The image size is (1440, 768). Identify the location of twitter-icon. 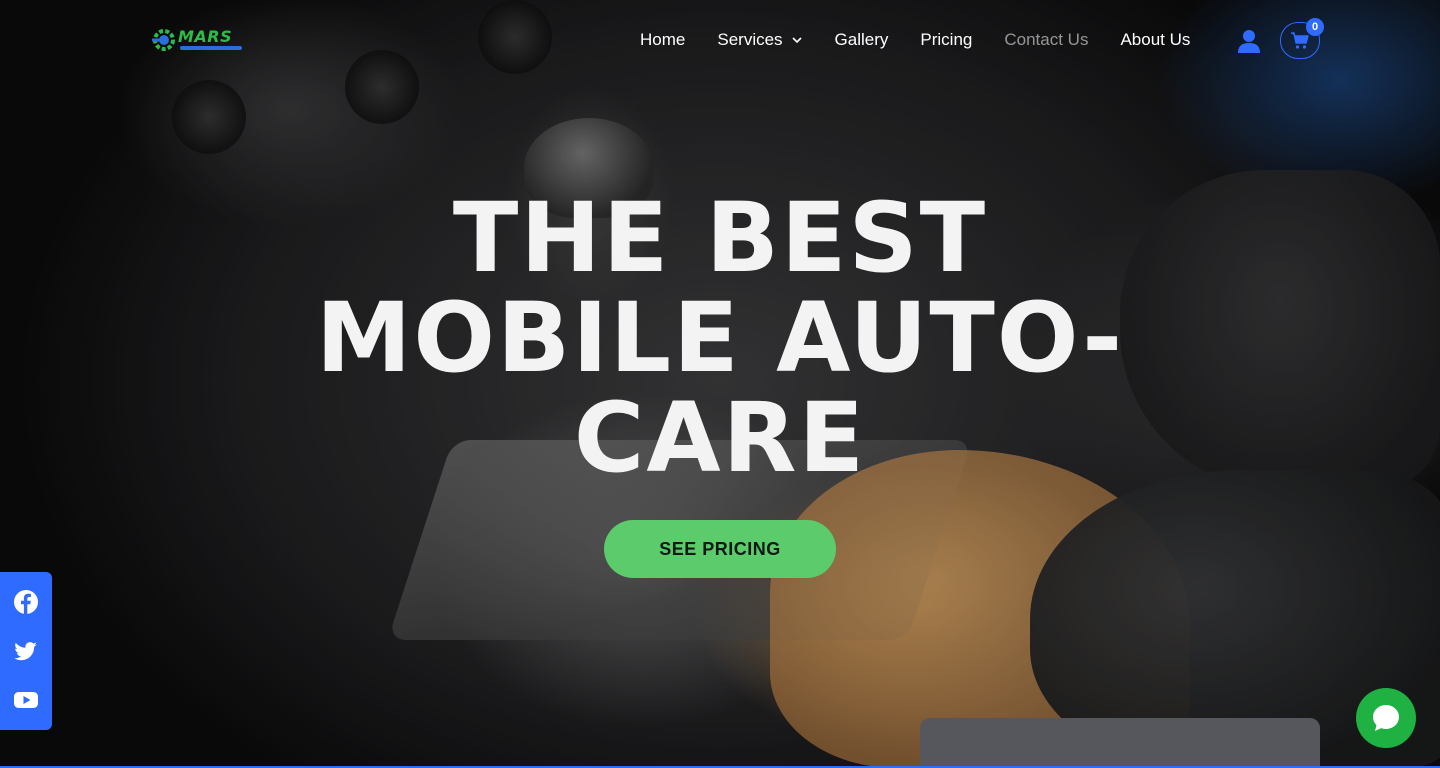
(25, 651).